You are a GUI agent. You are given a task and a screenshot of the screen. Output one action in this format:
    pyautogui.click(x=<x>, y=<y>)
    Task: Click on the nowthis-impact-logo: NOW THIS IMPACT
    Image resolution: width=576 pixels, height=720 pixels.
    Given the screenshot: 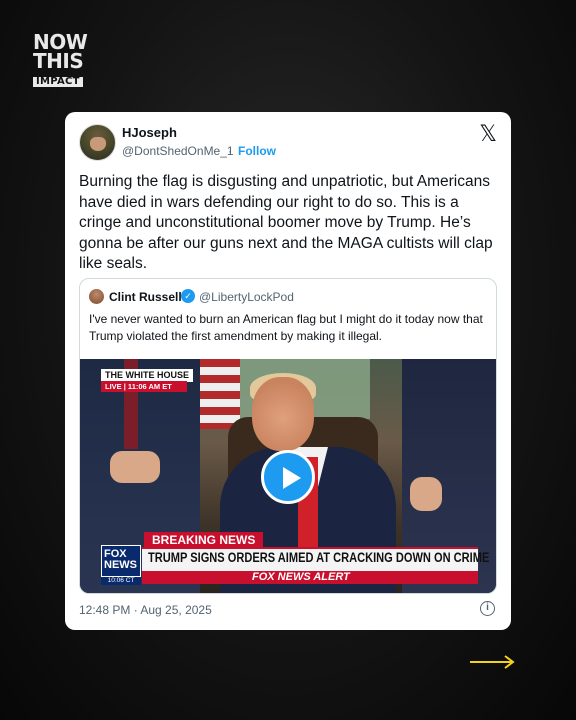 What is the action you would take?
    pyautogui.click(x=64, y=59)
    